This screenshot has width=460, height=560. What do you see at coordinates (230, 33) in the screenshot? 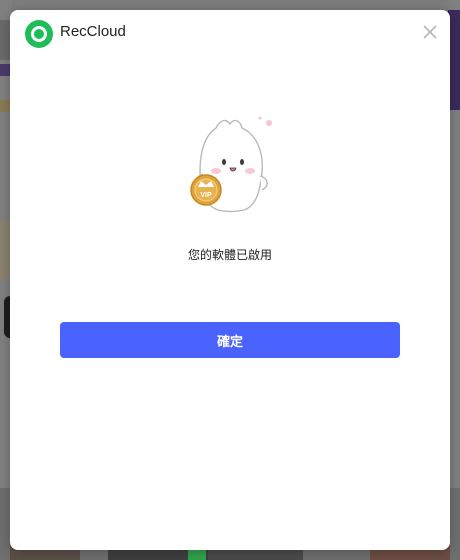
I see `dialog-header: RecCloud` at bounding box center [230, 33].